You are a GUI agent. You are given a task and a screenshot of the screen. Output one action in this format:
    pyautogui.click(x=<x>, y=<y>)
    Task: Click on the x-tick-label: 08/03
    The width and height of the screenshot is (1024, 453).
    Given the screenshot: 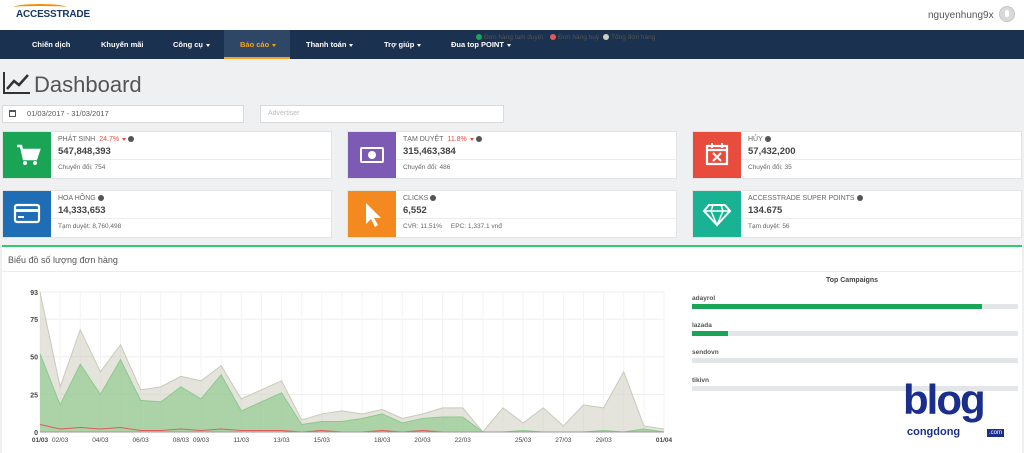 What is the action you would take?
    pyautogui.click(x=181, y=440)
    